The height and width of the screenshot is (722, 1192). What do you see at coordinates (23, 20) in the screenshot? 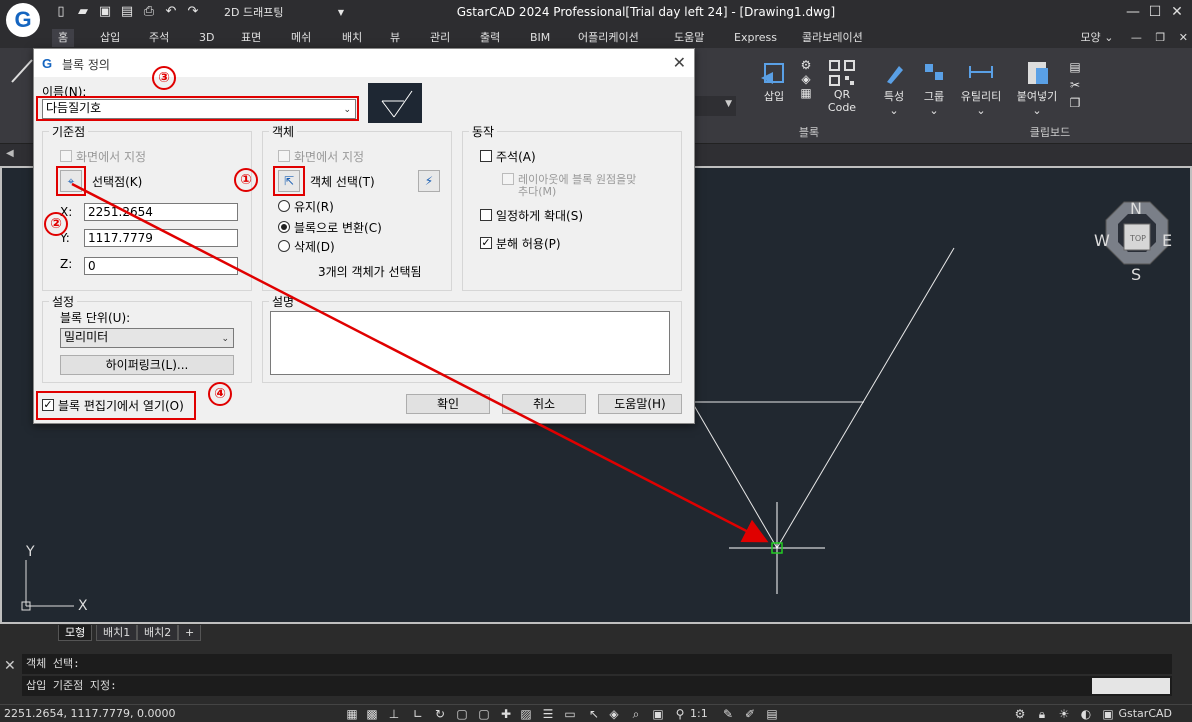
I see `app-logo-icon: G` at bounding box center [23, 20].